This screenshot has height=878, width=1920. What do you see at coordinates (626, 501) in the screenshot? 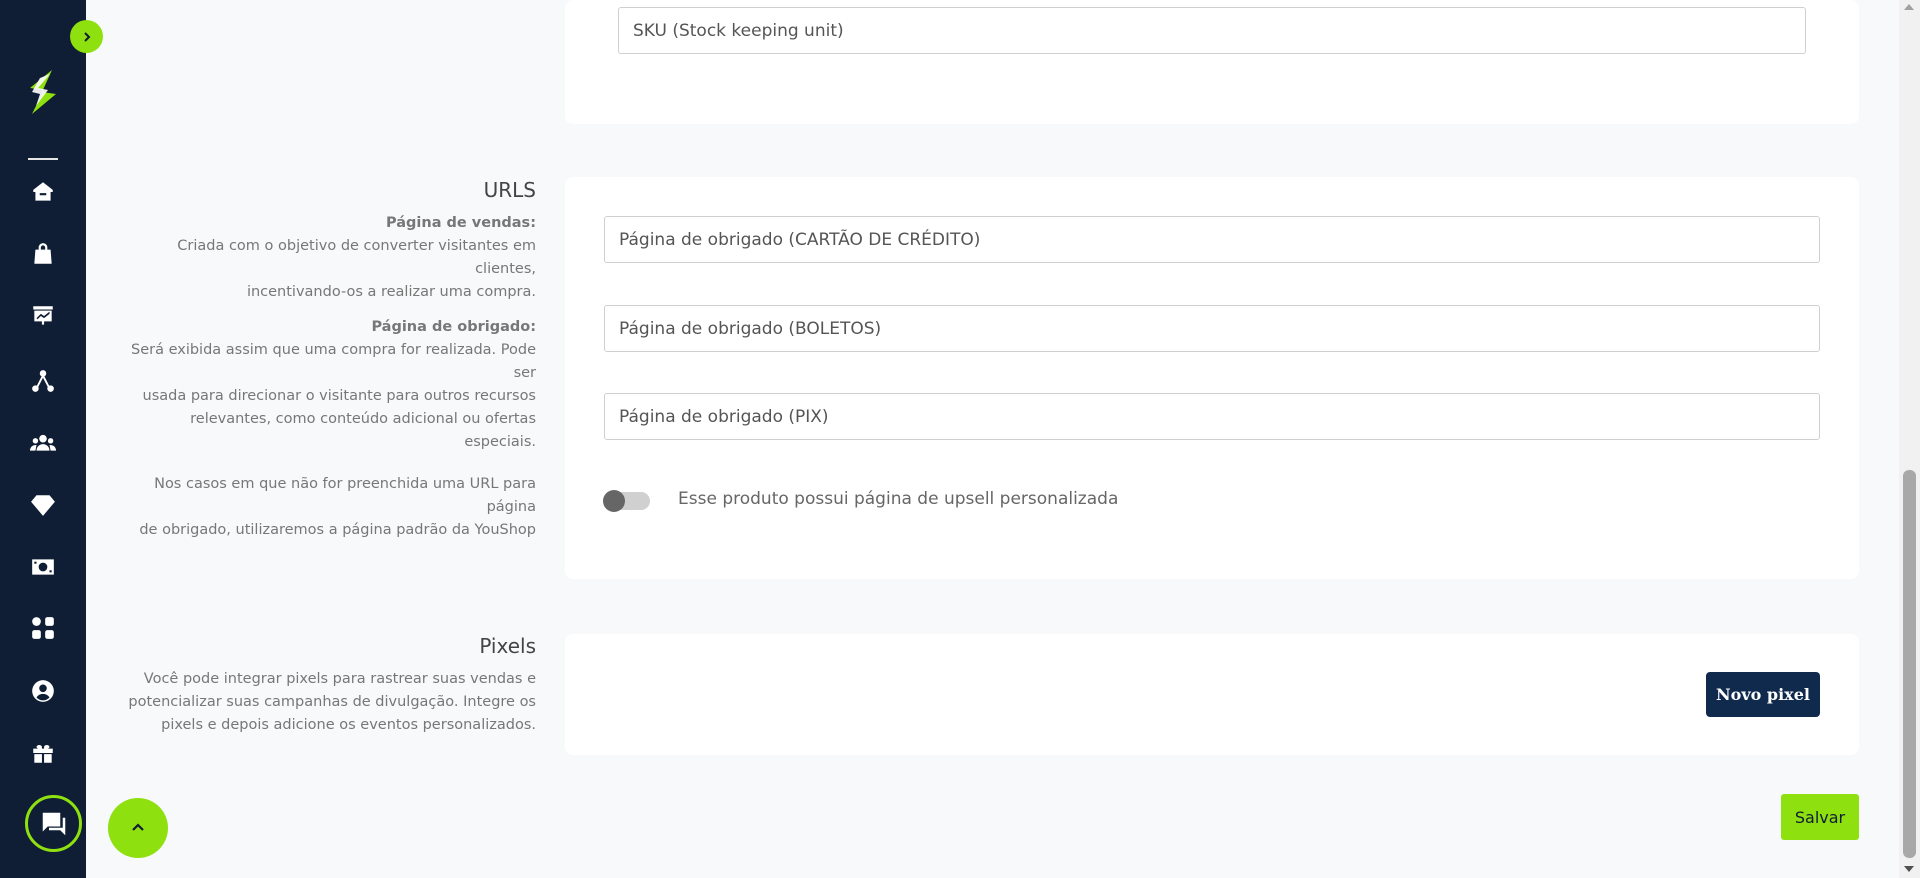
I see `upsell-toggle` at bounding box center [626, 501].